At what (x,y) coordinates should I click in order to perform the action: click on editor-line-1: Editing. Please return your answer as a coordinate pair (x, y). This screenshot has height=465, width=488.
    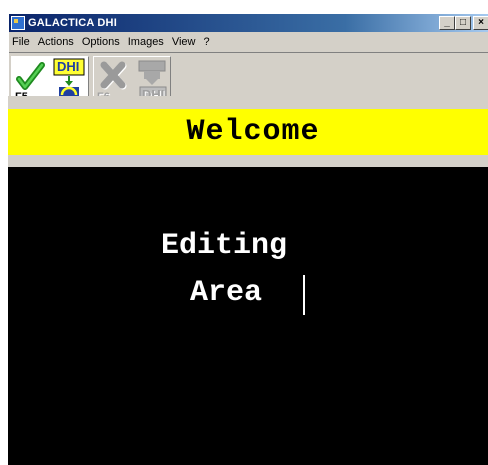
    Looking at the image, I should click on (224, 246).